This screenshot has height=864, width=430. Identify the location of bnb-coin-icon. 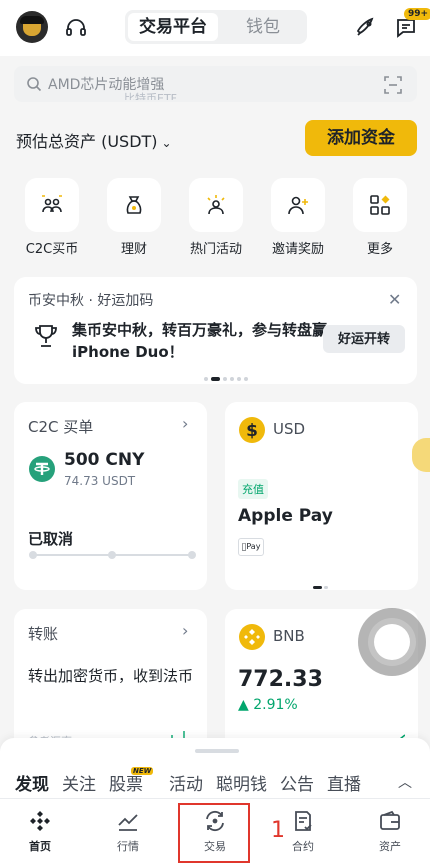
(252, 637).